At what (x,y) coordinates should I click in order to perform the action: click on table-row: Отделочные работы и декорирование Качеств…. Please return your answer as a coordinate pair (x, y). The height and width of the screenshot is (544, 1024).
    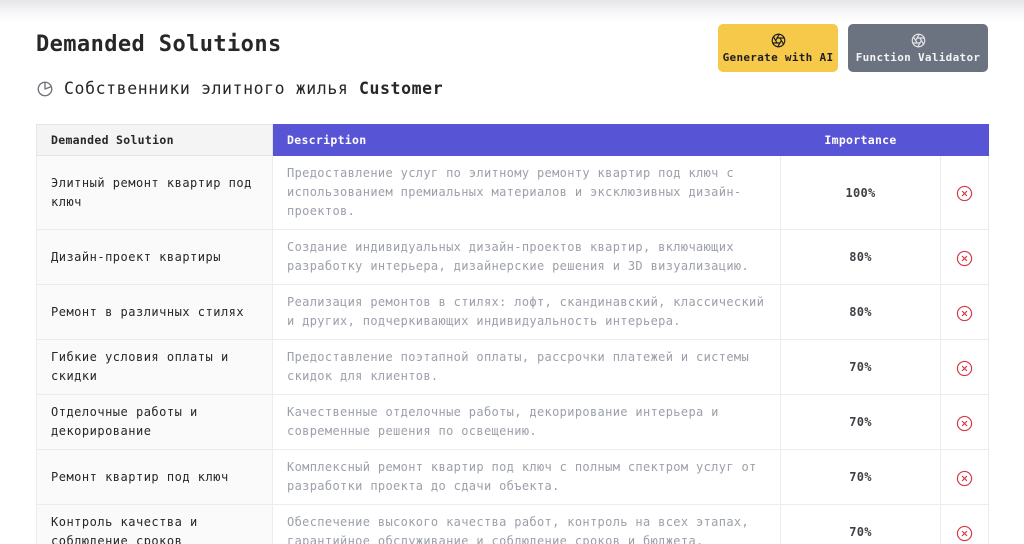
    Looking at the image, I should click on (512, 422).